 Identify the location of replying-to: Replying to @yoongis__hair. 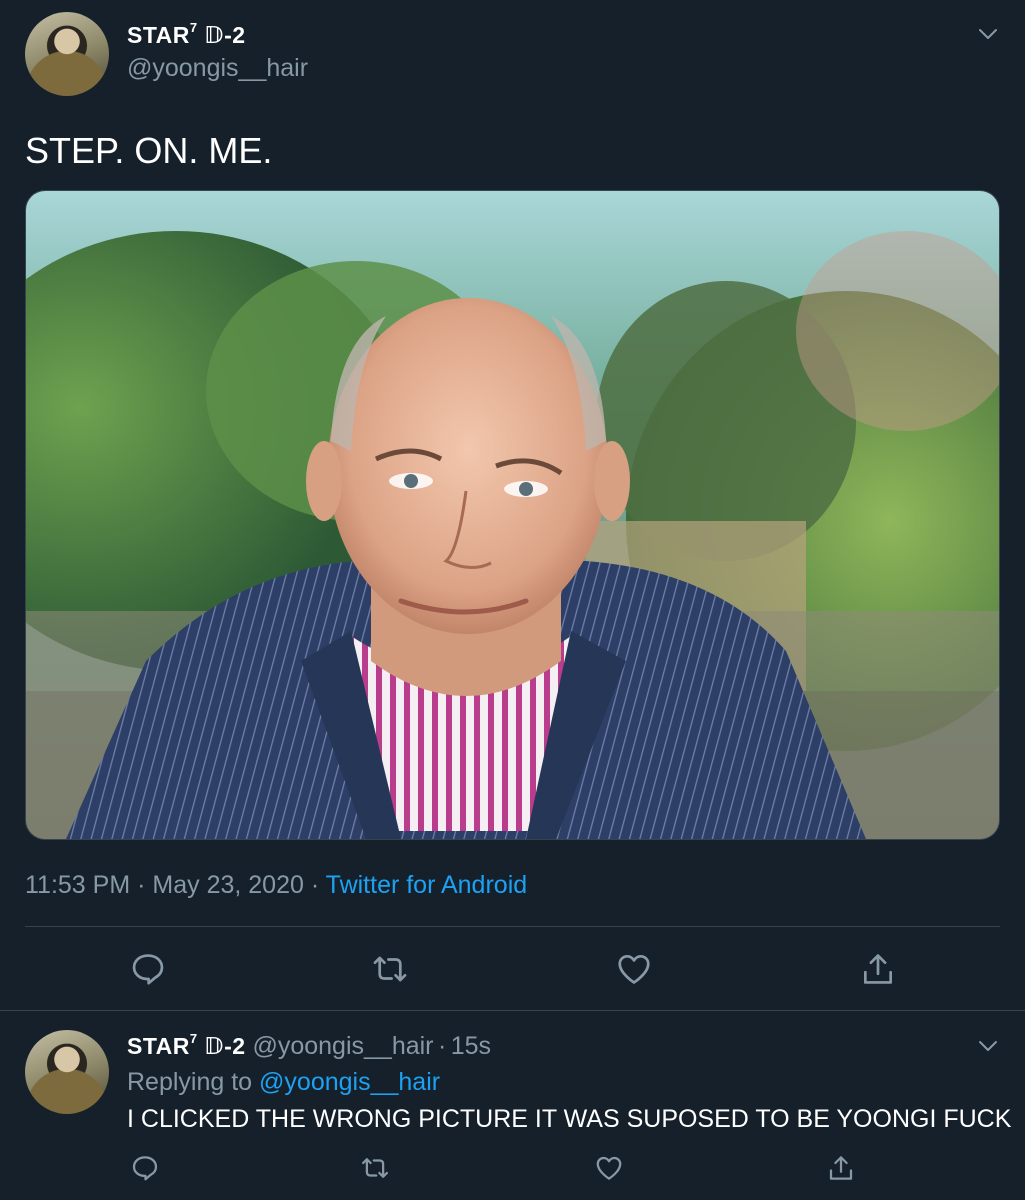
(284, 1082).